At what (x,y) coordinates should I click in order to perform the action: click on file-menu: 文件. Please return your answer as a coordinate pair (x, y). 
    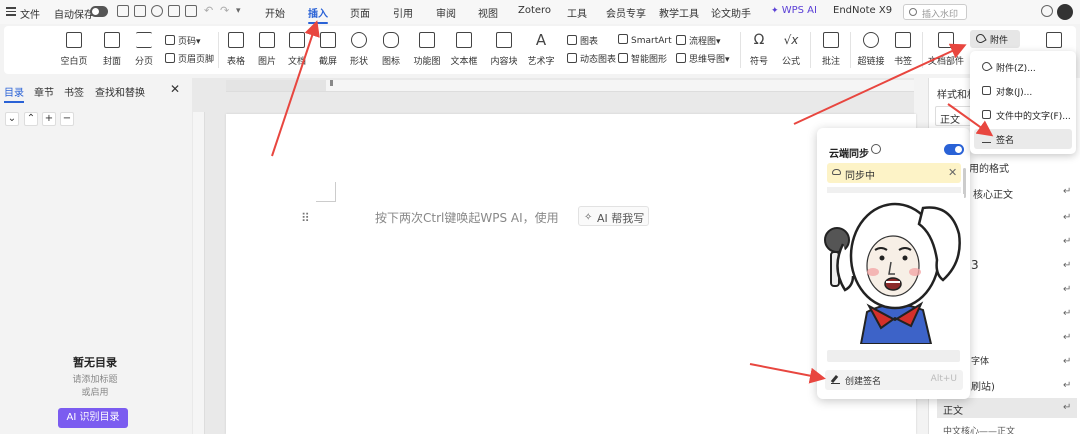
    Looking at the image, I should click on (30, 13).